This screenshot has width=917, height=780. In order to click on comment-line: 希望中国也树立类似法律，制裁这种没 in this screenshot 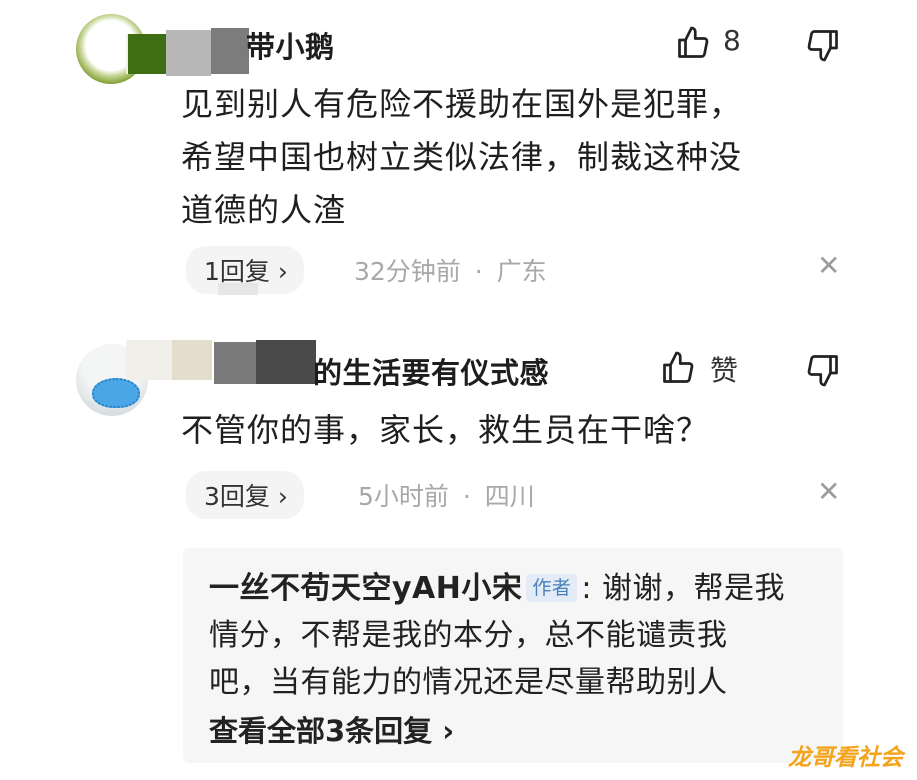, I will do `click(462, 157)`.